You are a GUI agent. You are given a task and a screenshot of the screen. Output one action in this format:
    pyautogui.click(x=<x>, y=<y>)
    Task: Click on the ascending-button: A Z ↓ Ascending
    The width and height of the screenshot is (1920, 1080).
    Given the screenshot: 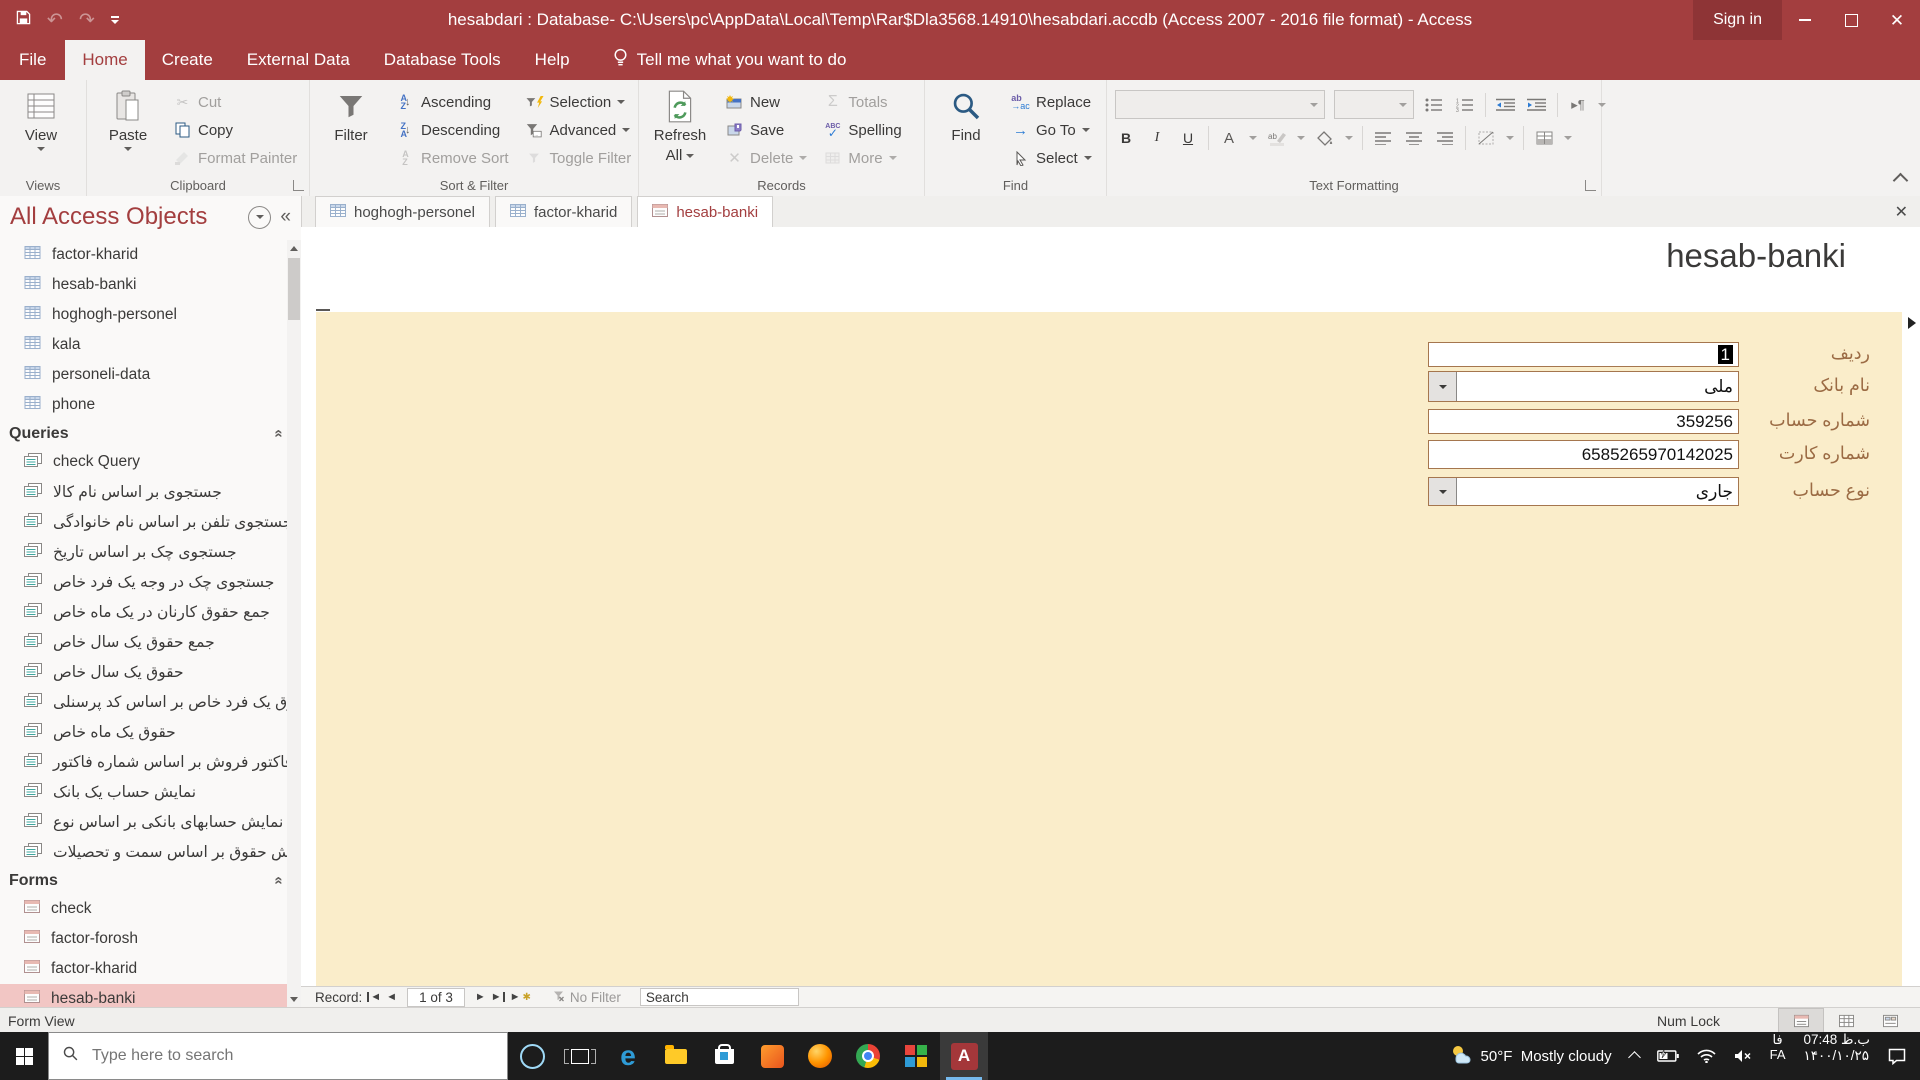 What is the action you would take?
    pyautogui.click(x=452, y=102)
    